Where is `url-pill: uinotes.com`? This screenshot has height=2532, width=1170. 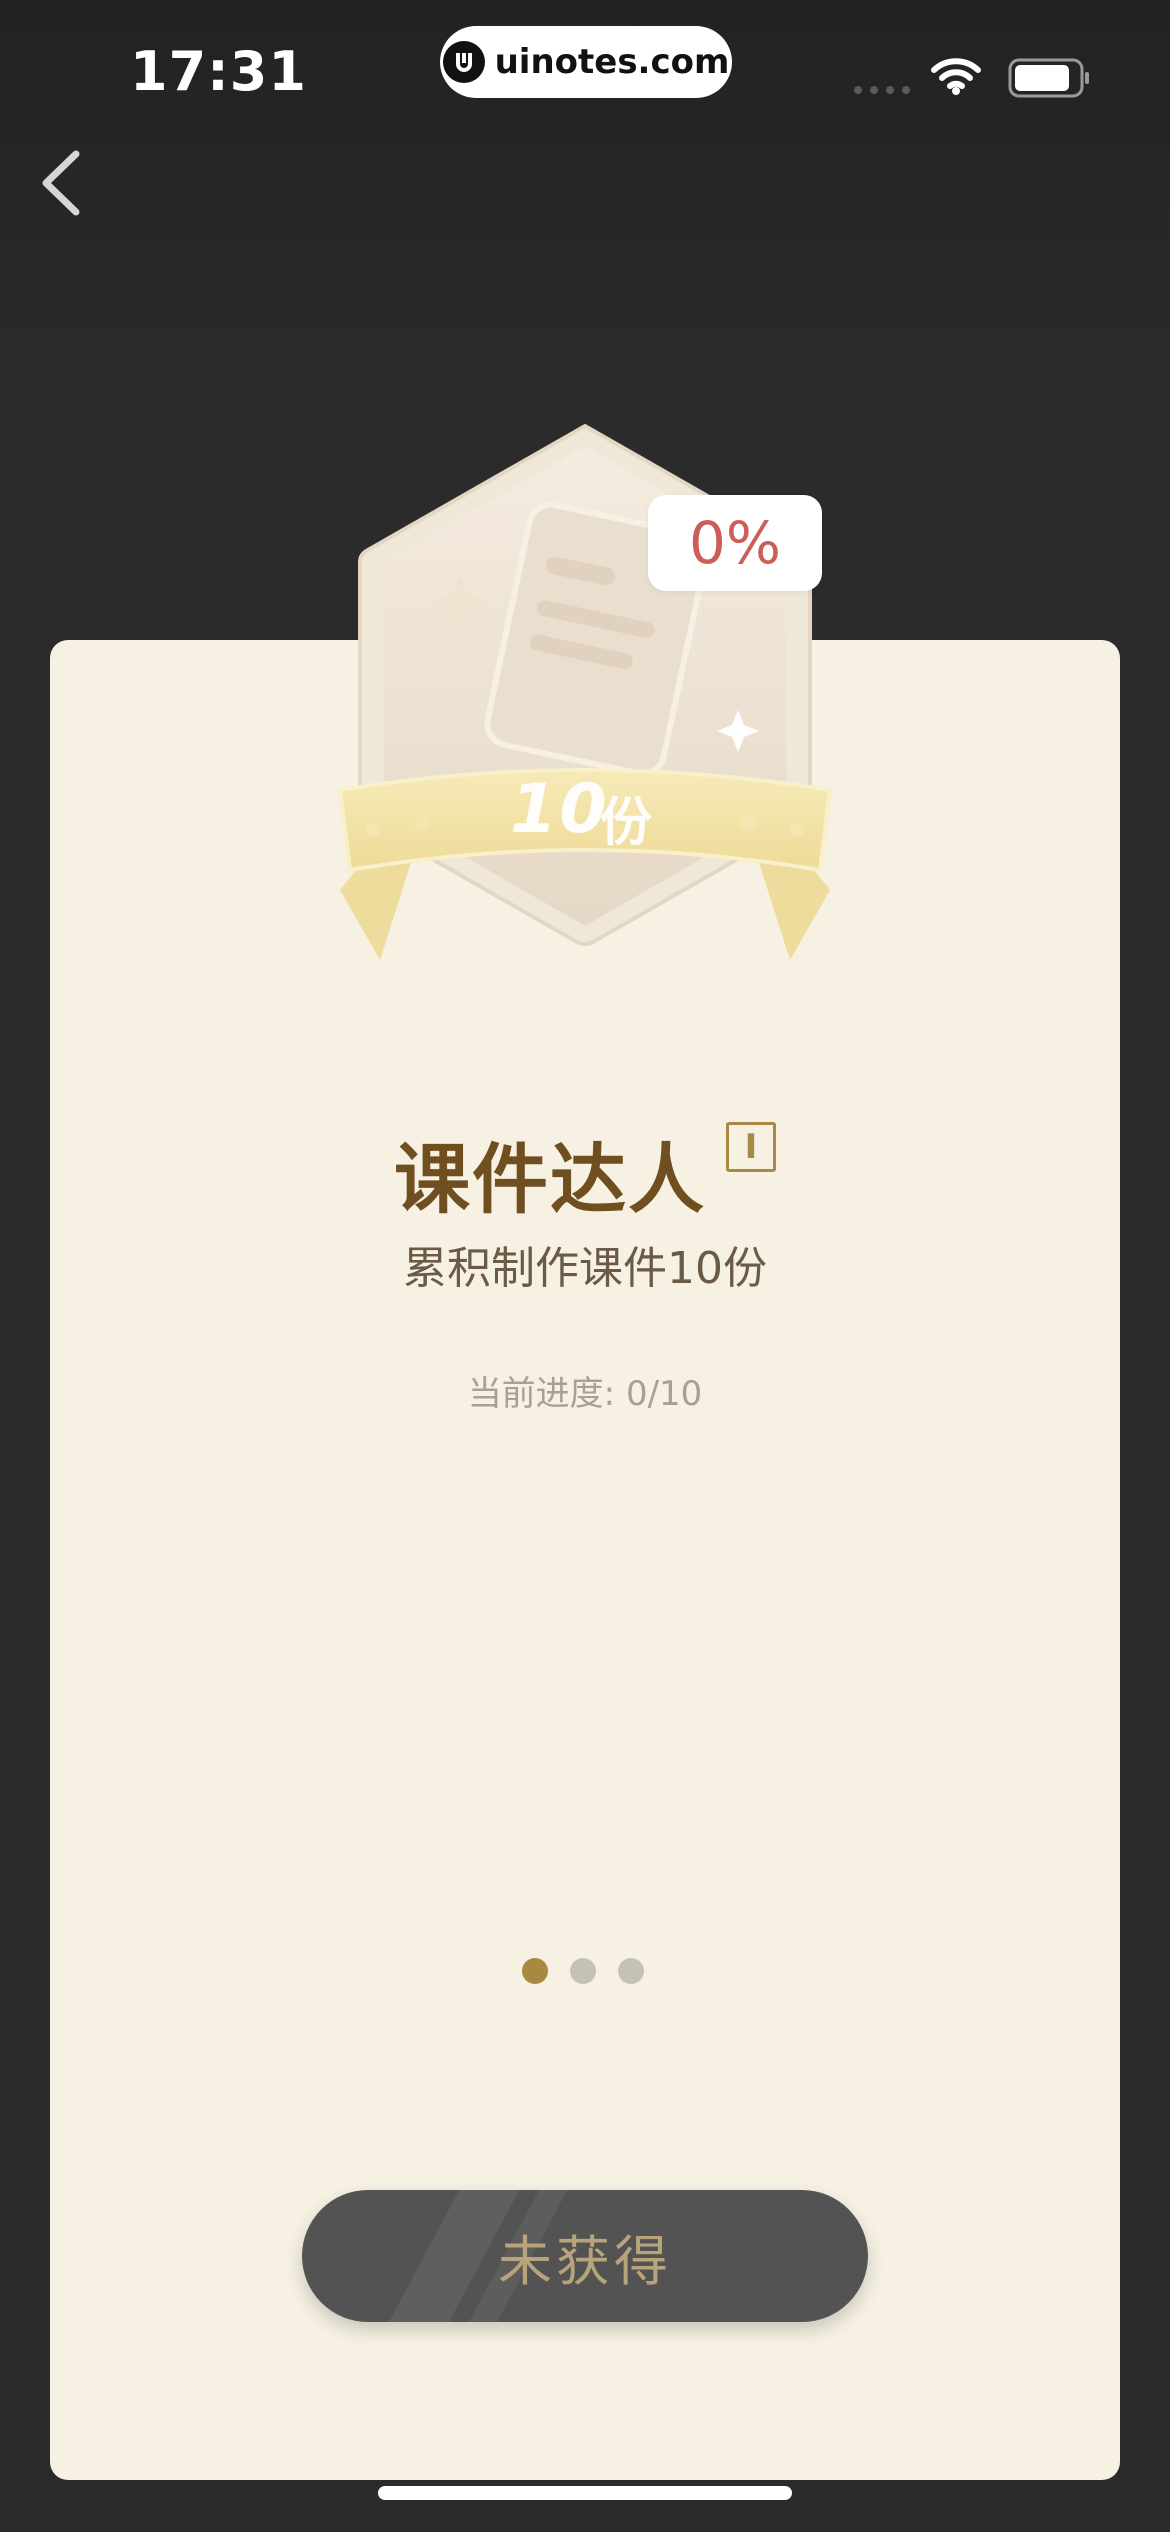
url-pill: uinotes.com is located at coordinates (586, 62).